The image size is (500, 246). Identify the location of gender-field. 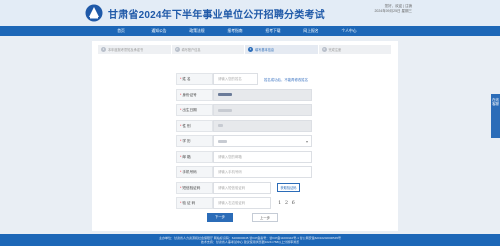
(262, 125).